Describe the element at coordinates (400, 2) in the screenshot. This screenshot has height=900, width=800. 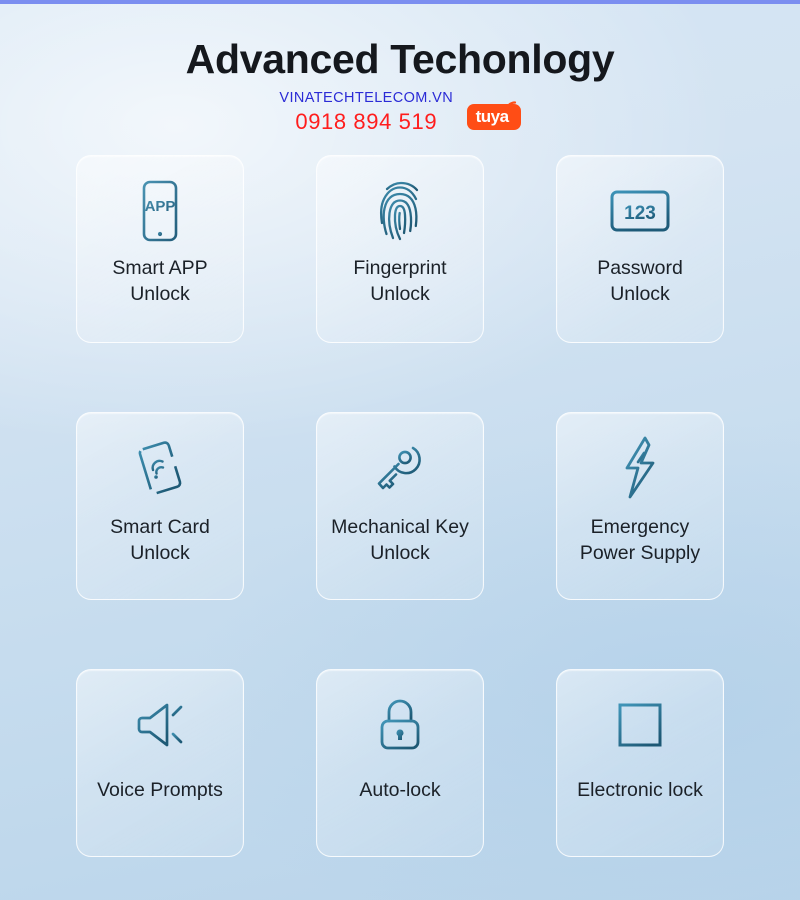
I see `top-accent-bar` at that location.